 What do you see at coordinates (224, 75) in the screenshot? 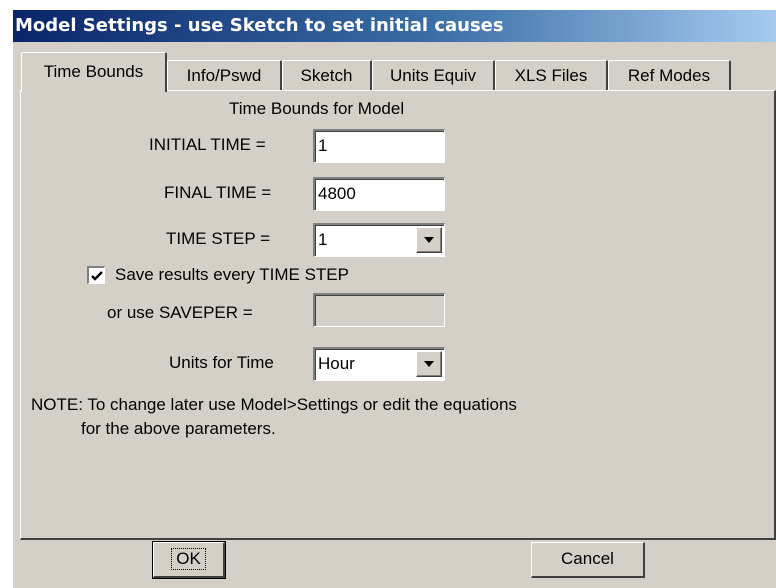
I see `tab-info-pswd: Info/Pswd` at bounding box center [224, 75].